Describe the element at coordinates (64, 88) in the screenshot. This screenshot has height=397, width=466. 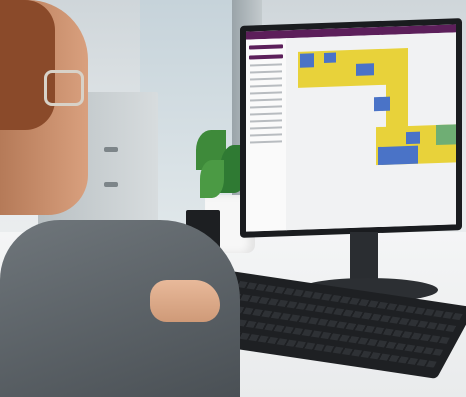
I see `glasses` at that location.